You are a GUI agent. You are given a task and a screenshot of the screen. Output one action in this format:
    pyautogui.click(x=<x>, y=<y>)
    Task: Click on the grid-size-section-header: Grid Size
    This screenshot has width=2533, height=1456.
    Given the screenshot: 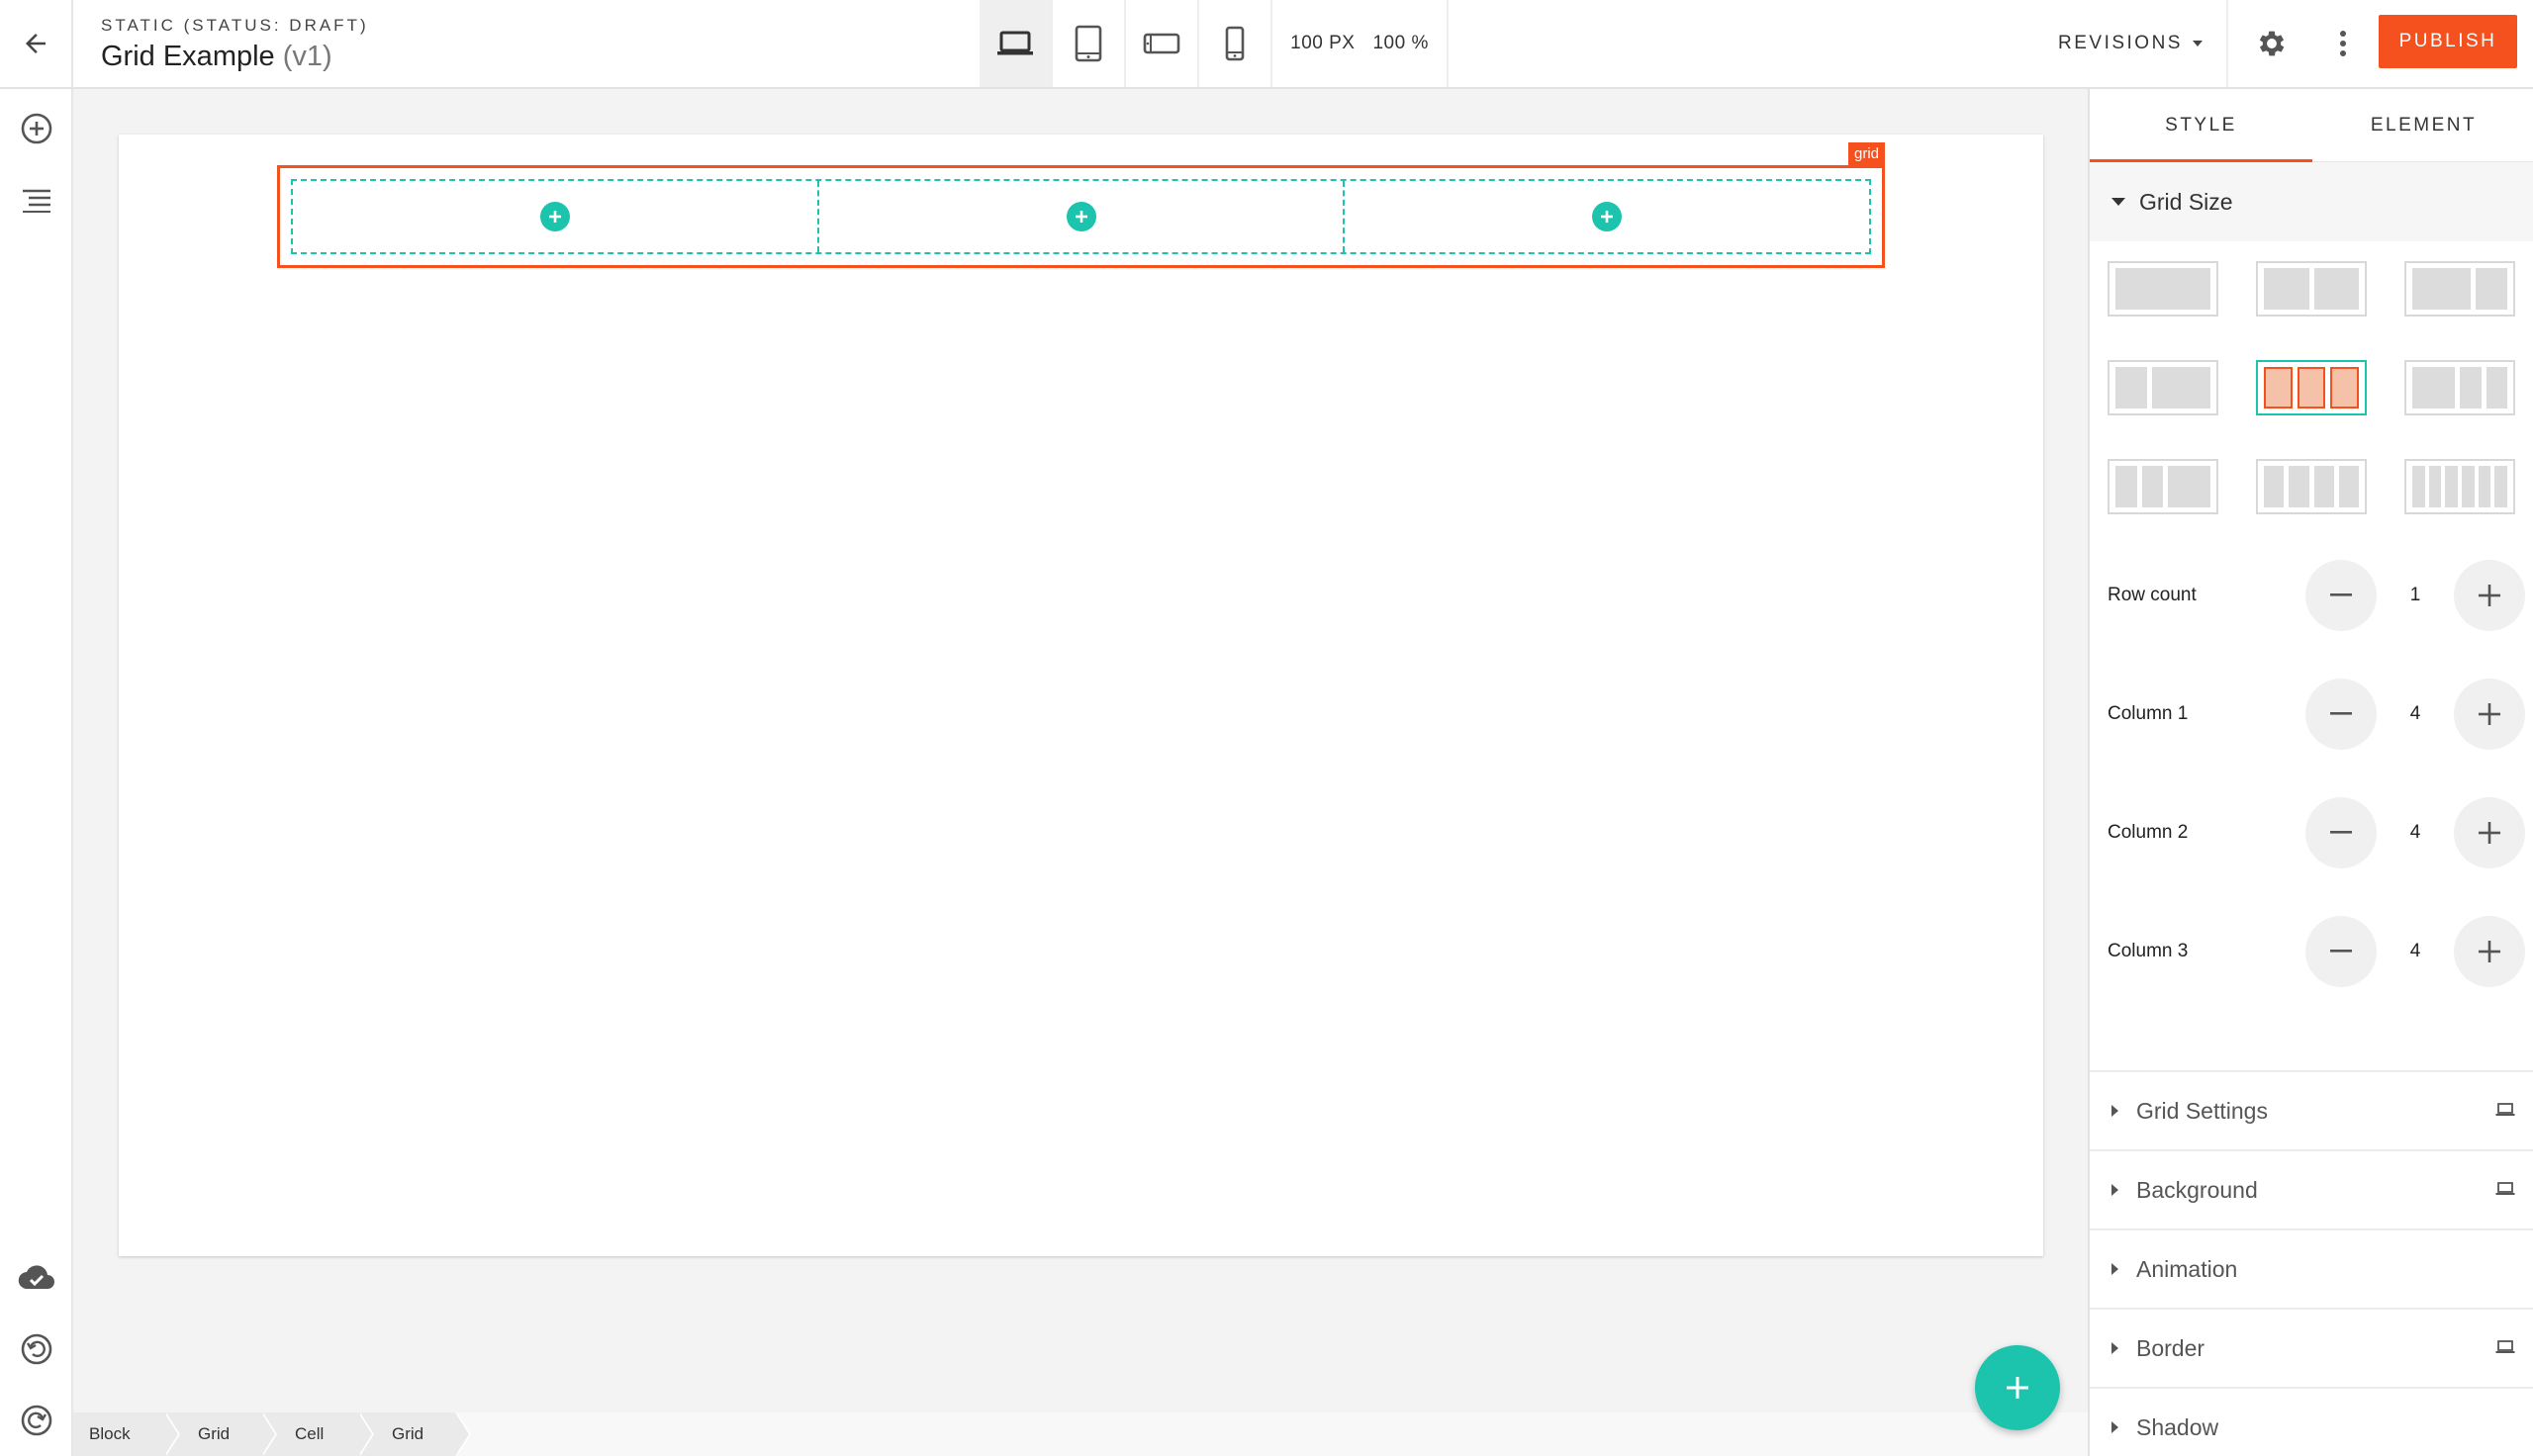 What is the action you would take?
    pyautogui.click(x=2312, y=201)
    